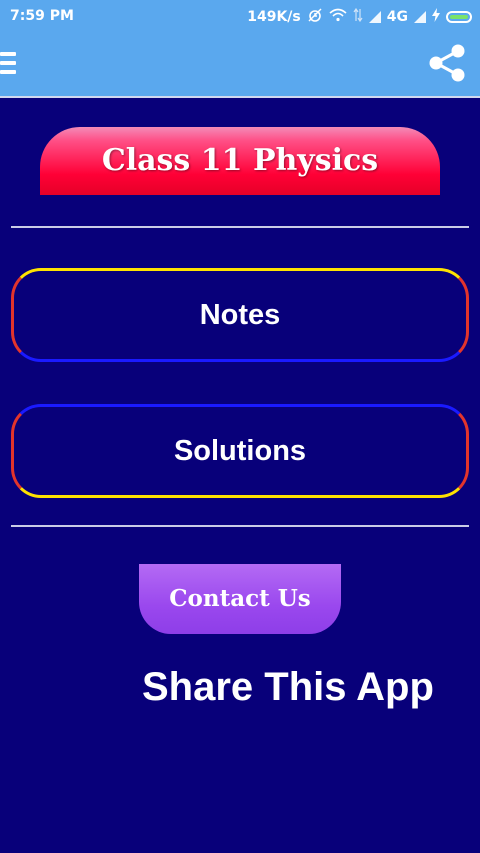 Image resolution: width=480 pixels, height=853 pixels. Describe the element at coordinates (240, 451) in the screenshot. I see `solutions-button: Solutions` at that location.